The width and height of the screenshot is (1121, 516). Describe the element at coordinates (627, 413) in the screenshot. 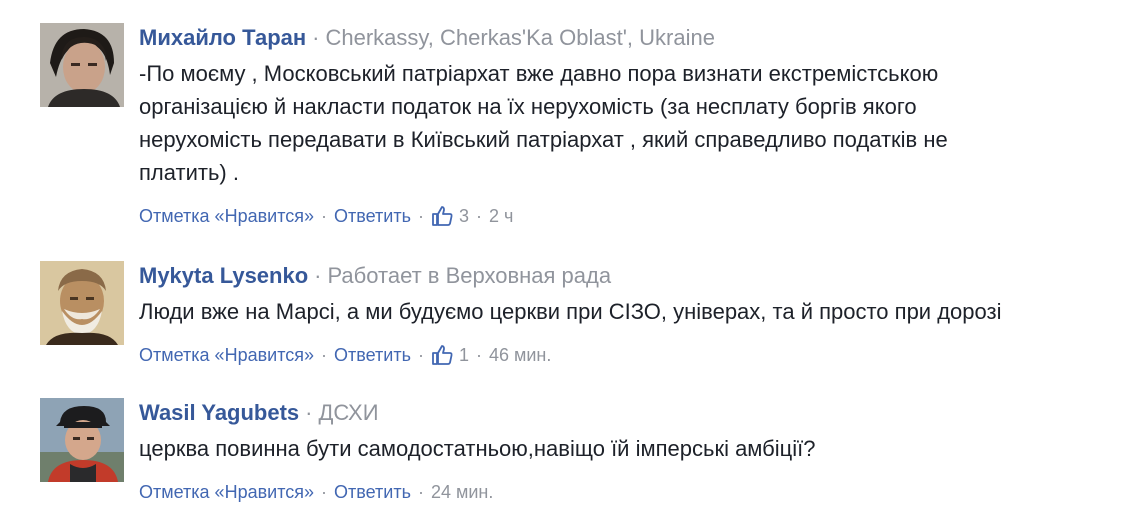

I see `comment-header: Wasil Yagubets · ДСХИ` at that location.